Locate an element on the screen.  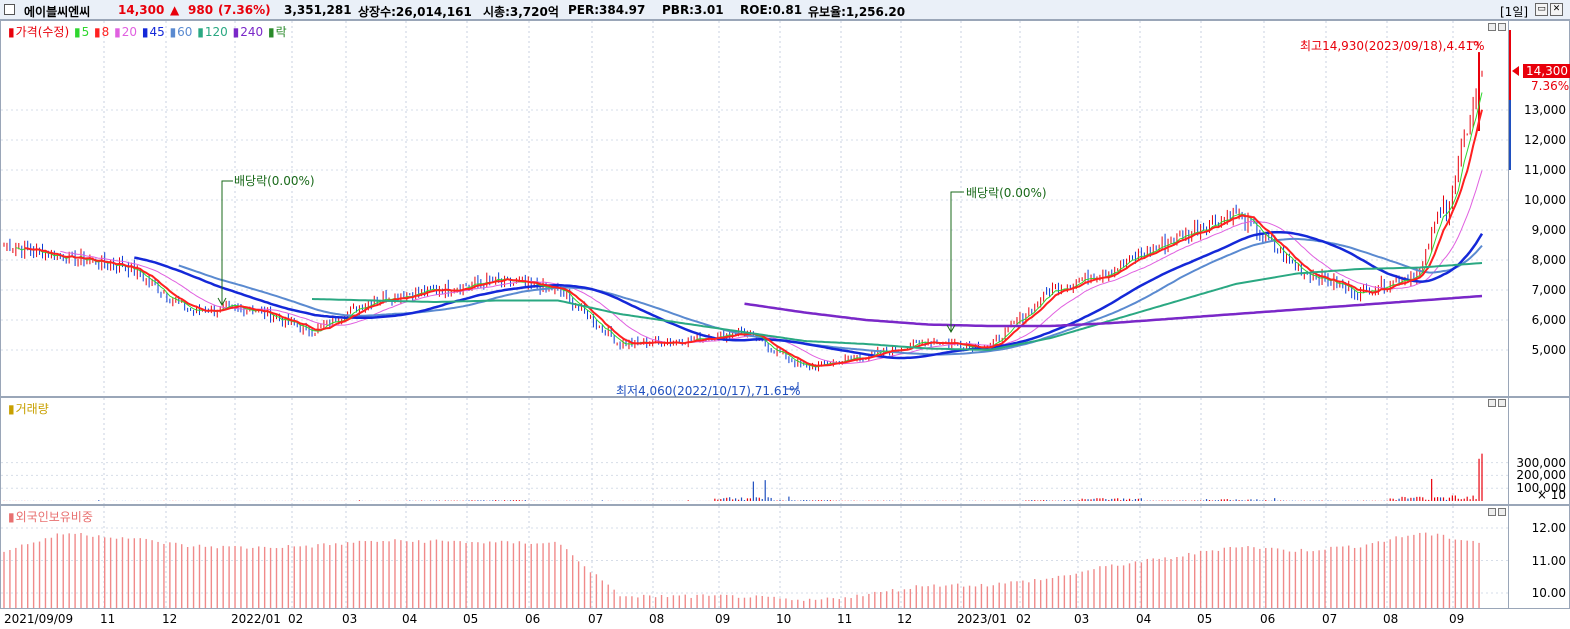
ma-120-line is located at coordinates (897, 307).